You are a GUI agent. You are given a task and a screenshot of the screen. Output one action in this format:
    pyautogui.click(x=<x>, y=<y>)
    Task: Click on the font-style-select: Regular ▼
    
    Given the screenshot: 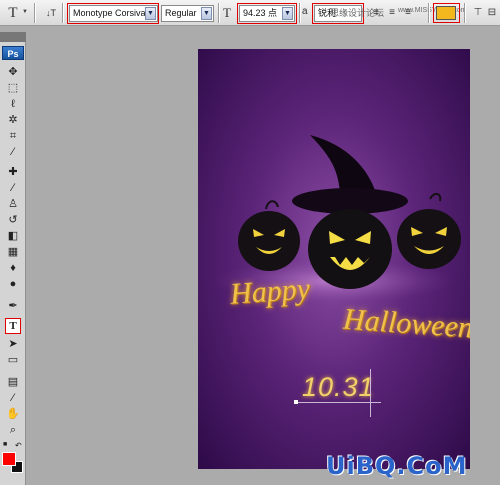 What is the action you would take?
    pyautogui.click(x=187, y=13)
    